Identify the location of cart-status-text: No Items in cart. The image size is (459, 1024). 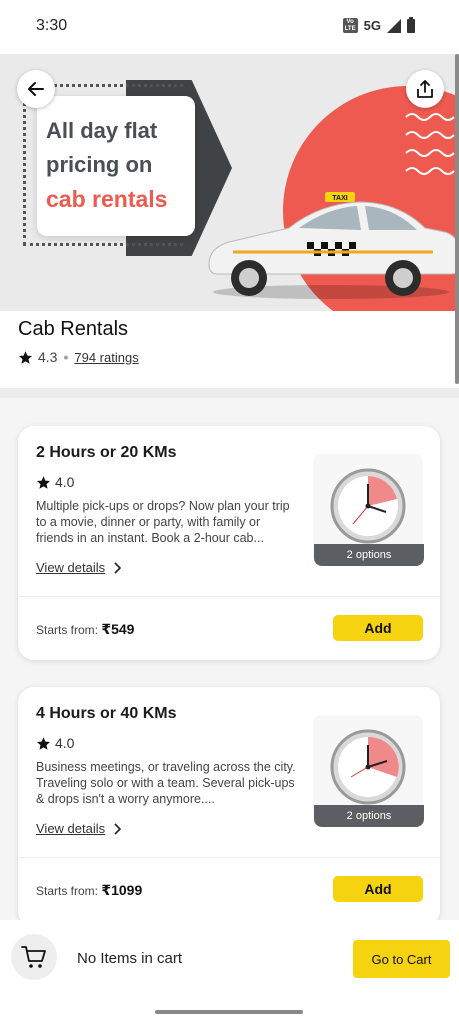
(130, 958).